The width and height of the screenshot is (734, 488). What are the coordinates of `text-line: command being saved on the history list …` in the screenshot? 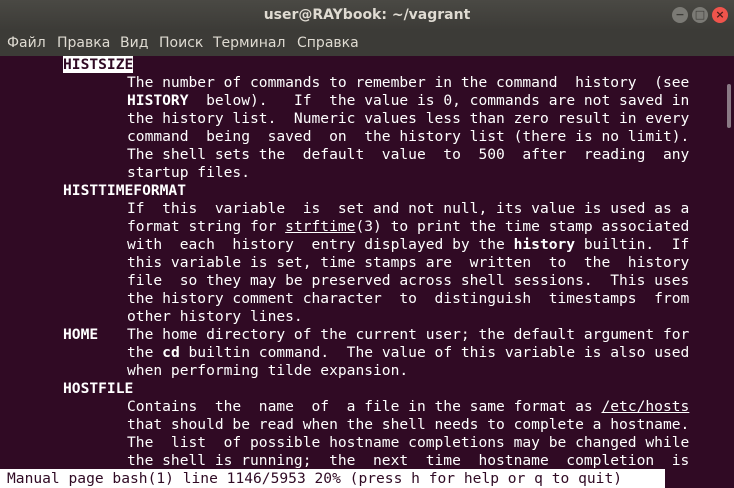 It's located at (408, 136).